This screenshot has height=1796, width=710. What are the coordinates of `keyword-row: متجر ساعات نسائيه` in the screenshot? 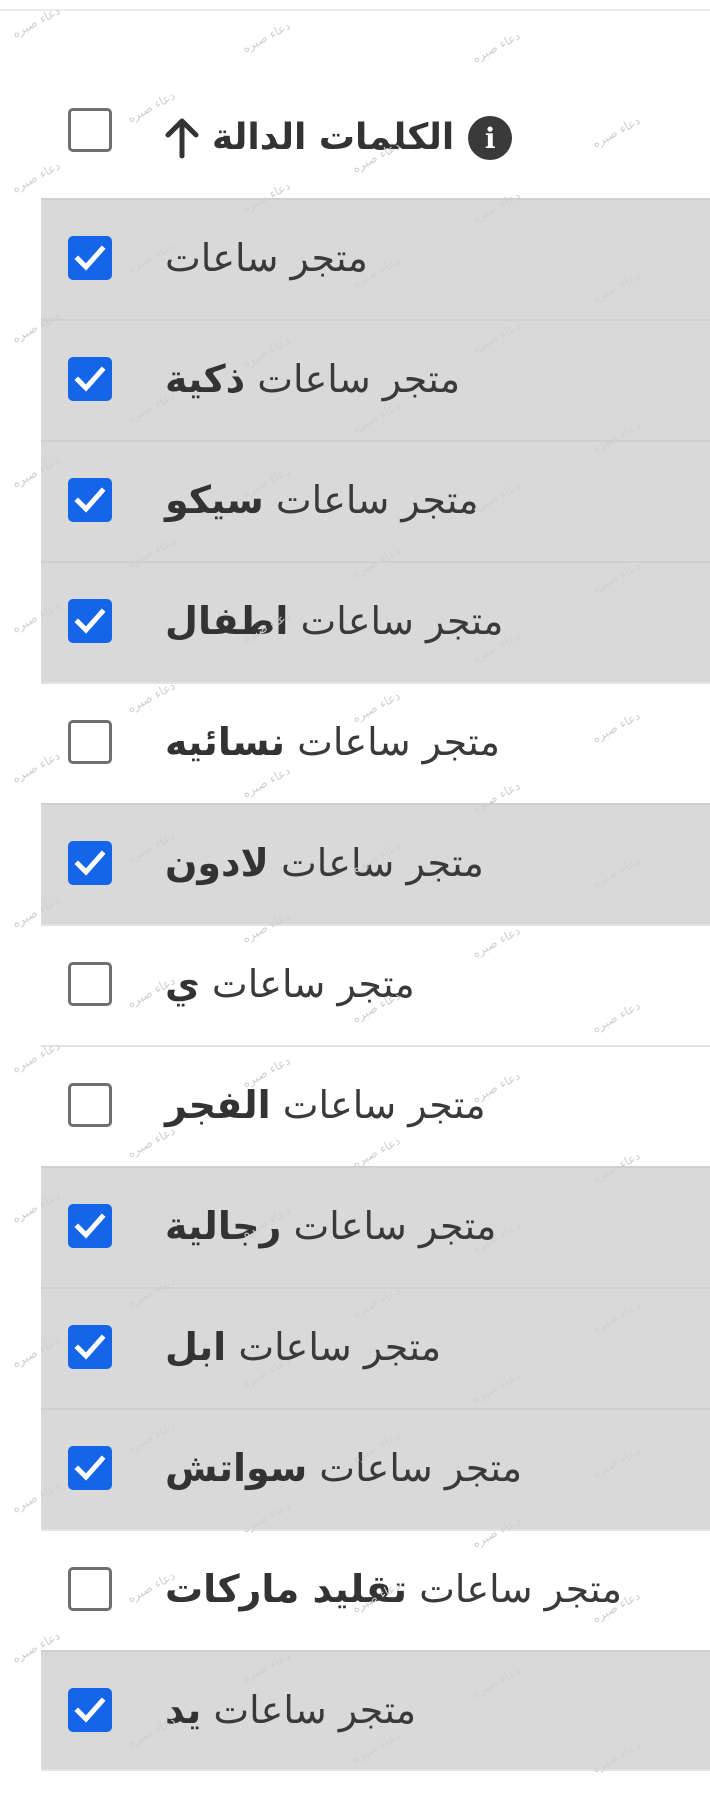 It's located at (375, 742).